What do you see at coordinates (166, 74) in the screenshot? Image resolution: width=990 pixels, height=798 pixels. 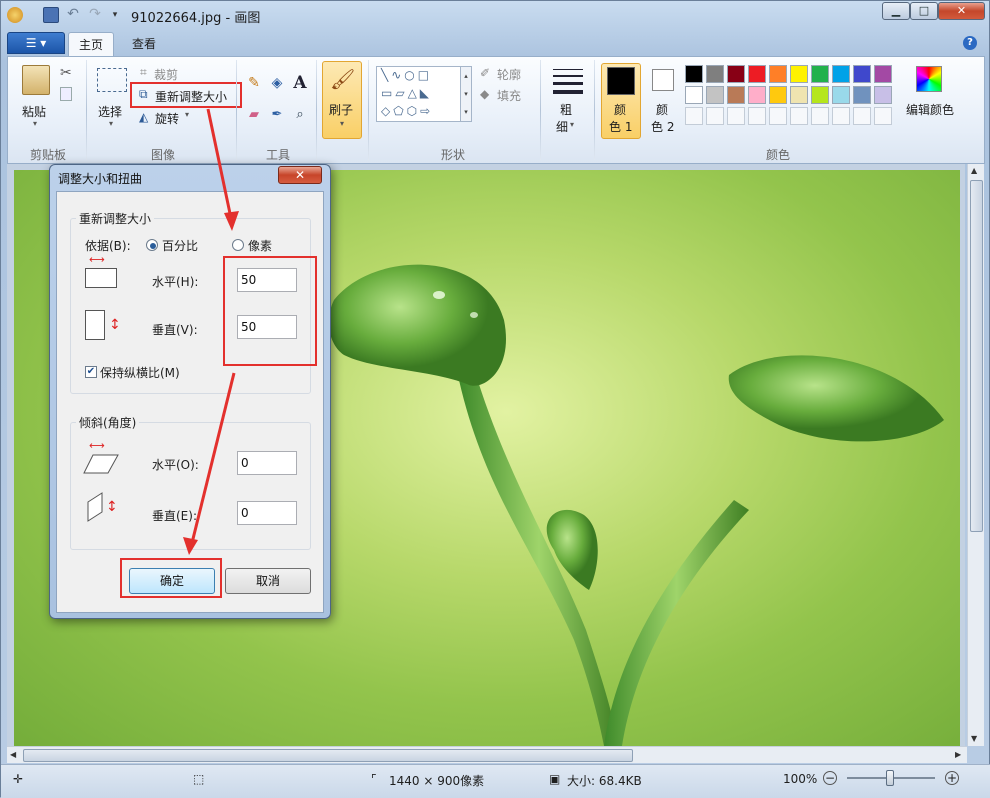 I see `crop-button: 裁剪` at bounding box center [166, 74].